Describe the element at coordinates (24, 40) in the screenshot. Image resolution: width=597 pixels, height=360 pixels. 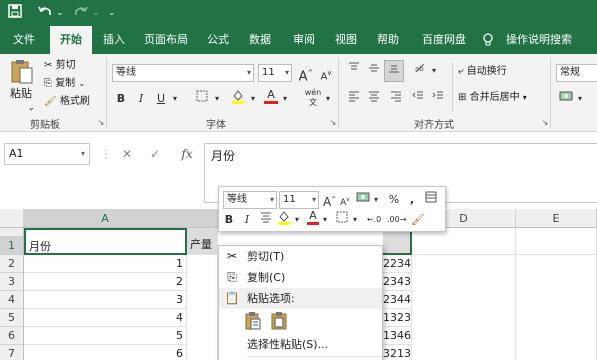
I see `tab-file: 文件` at that location.